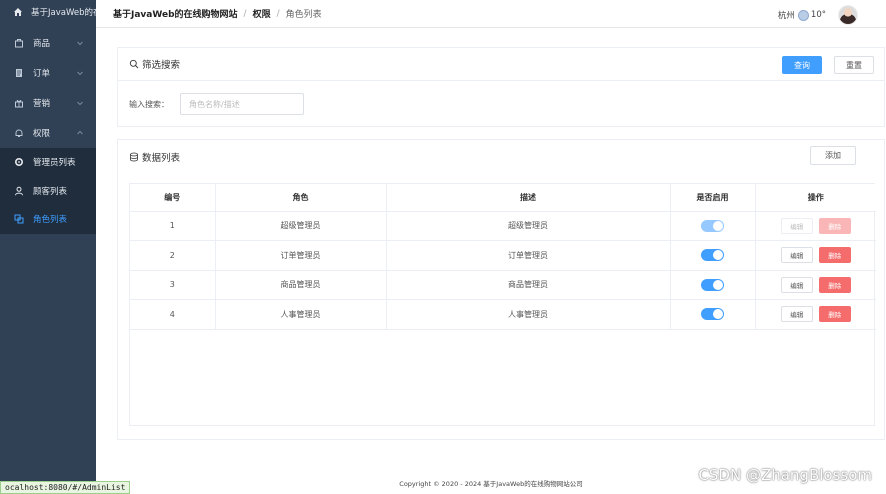 The height and width of the screenshot is (494, 886). I want to click on sidebar-item-label: 商品, so click(42, 44).